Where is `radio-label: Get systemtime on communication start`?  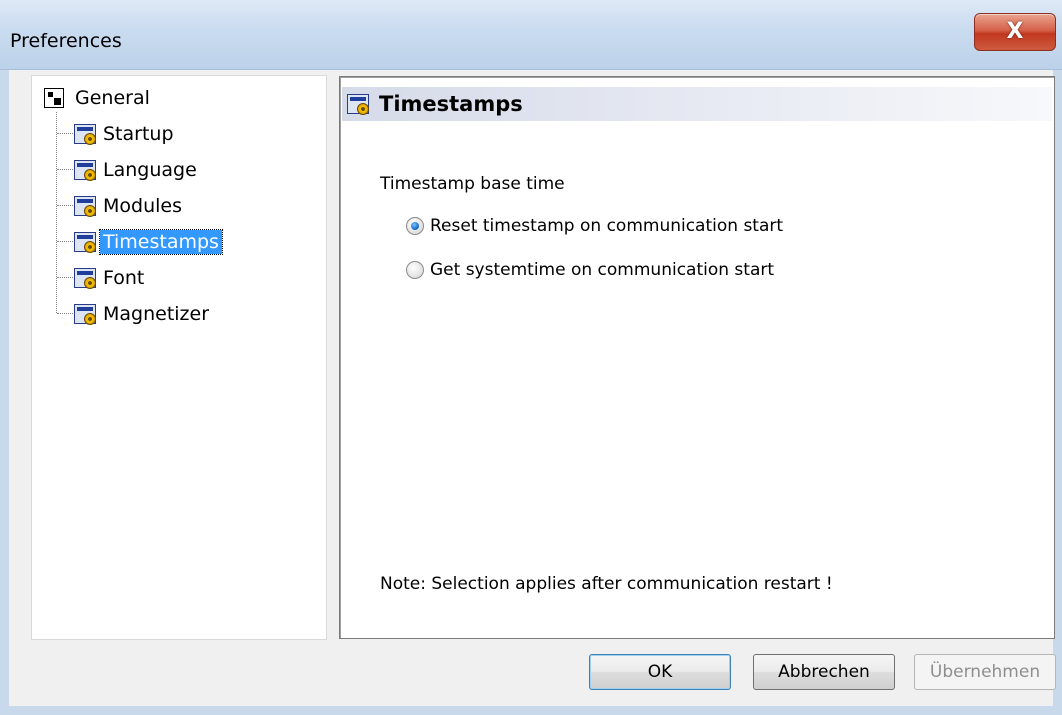
radio-label: Get systemtime on communication start is located at coordinates (602, 270).